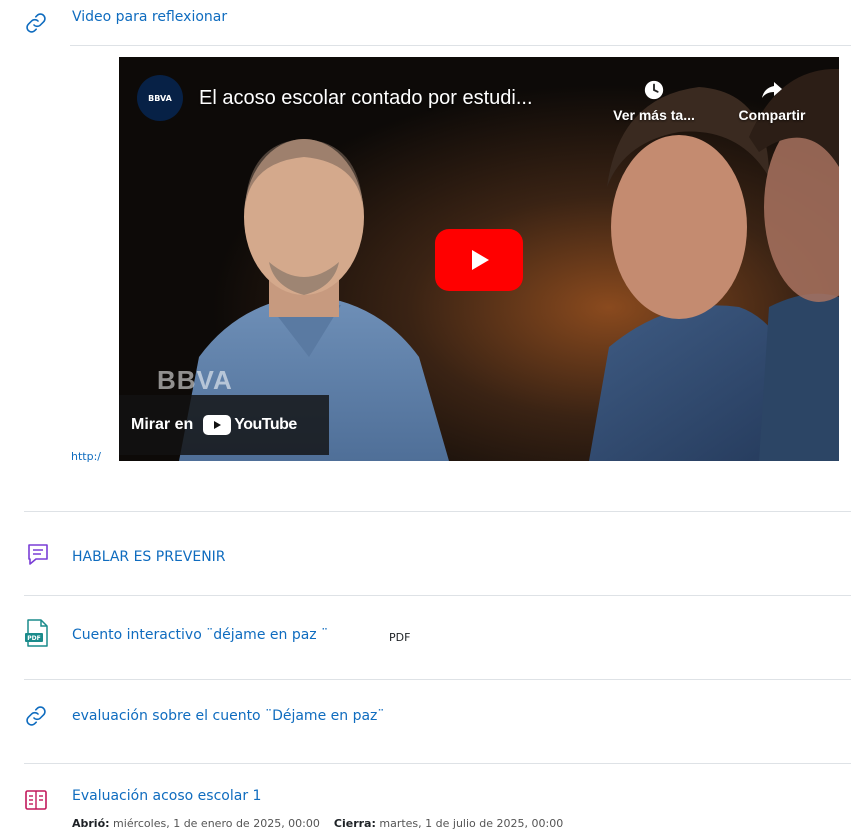 The image size is (851, 836). I want to click on share-arrow-icon, so click(772, 90).